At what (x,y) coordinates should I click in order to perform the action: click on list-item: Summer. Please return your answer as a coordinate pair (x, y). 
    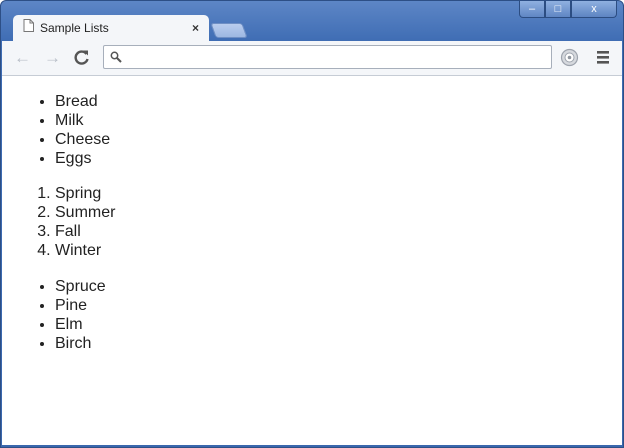
    Looking at the image, I should click on (85, 212).